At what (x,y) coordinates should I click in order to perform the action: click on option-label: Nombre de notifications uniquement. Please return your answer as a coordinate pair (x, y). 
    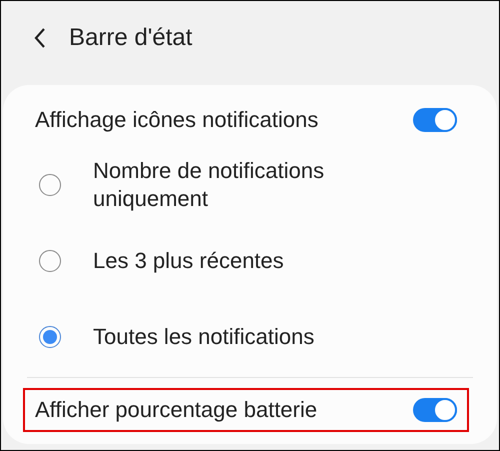
    Looking at the image, I should click on (209, 185).